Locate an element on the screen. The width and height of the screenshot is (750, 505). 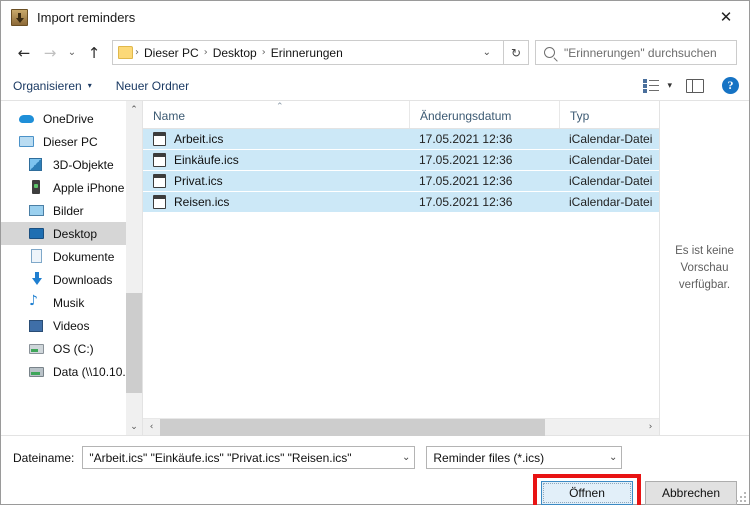
breadcrumb-item-1: Desktop is located at coordinates (235, 53).